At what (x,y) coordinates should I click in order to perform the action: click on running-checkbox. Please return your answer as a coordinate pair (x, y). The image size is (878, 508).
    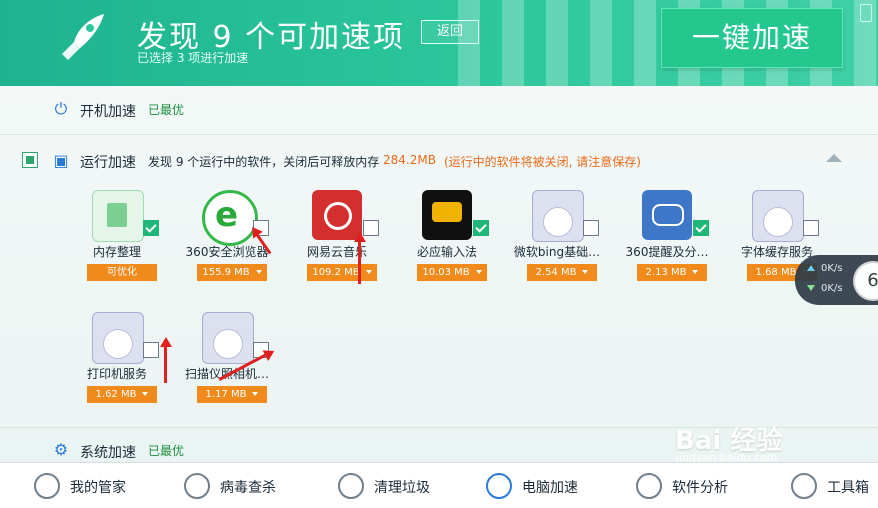
    Looking at the image, I should click on (30, 160).